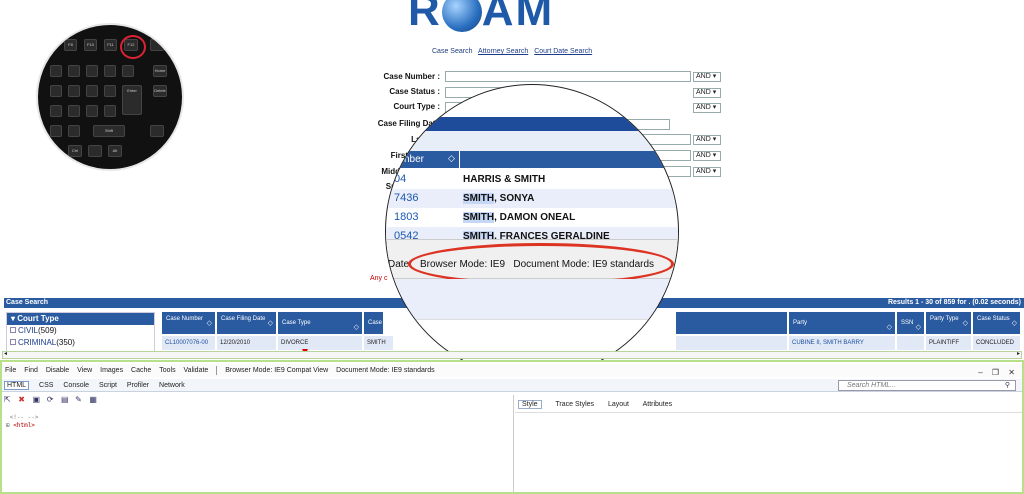  Describe the element at coordinates (93, 399) in the screenshot. I see `word-wrap-icon: ▦` at that location.